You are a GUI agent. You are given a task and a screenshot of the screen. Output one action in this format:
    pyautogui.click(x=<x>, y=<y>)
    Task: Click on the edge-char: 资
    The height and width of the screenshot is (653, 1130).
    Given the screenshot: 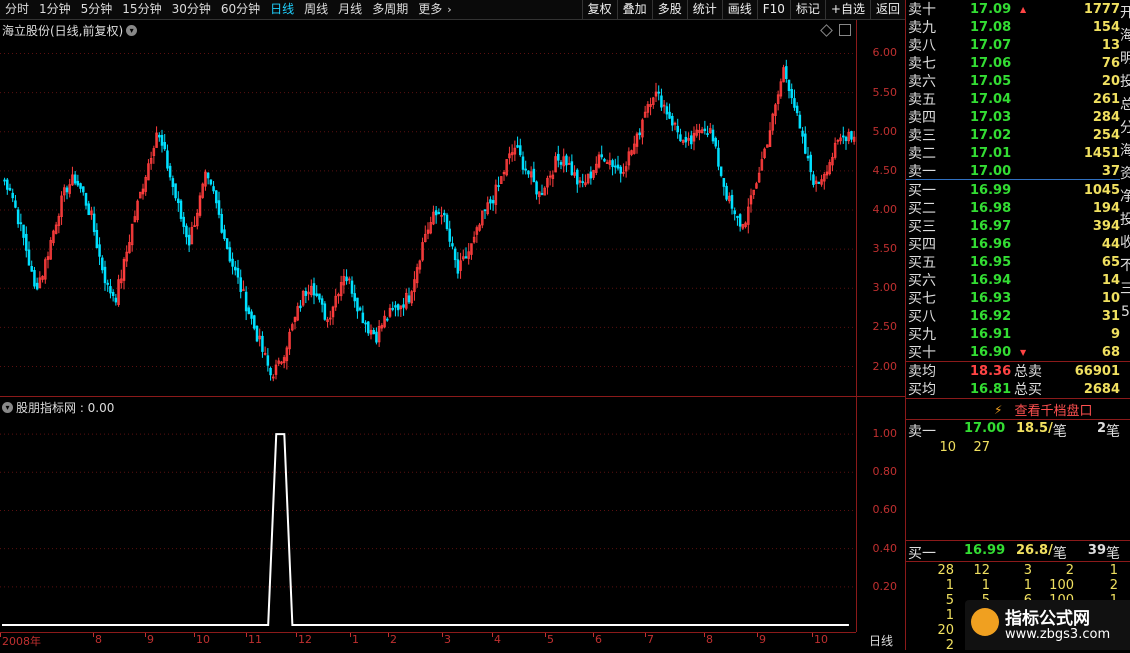 What is the action you would take?
    pyautogui.click(x=1125, y=174)
    